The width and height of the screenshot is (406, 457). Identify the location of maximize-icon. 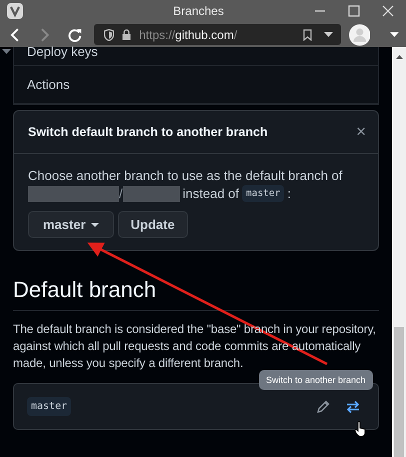
(354, 11).